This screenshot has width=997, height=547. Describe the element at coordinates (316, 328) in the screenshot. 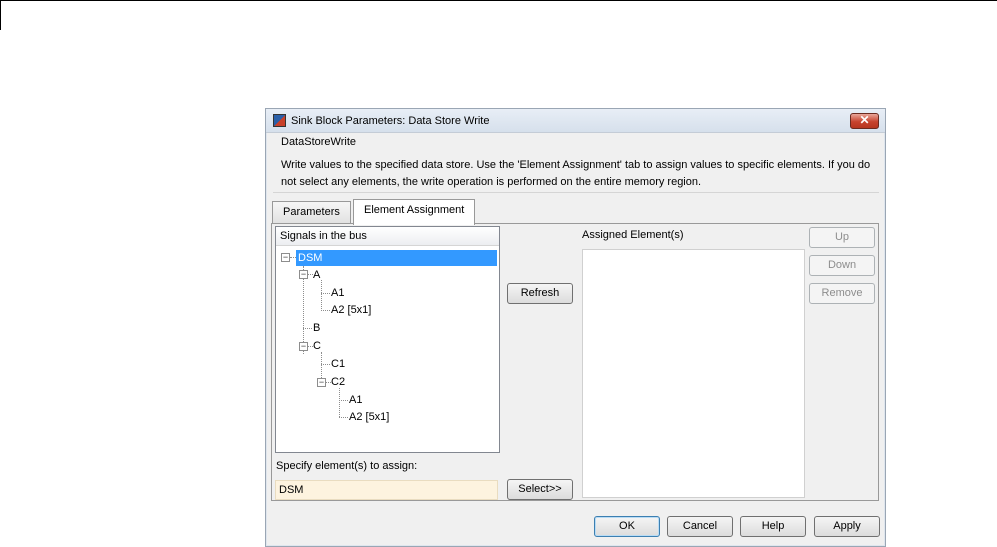

I see `tree-node-b: B` at that location.